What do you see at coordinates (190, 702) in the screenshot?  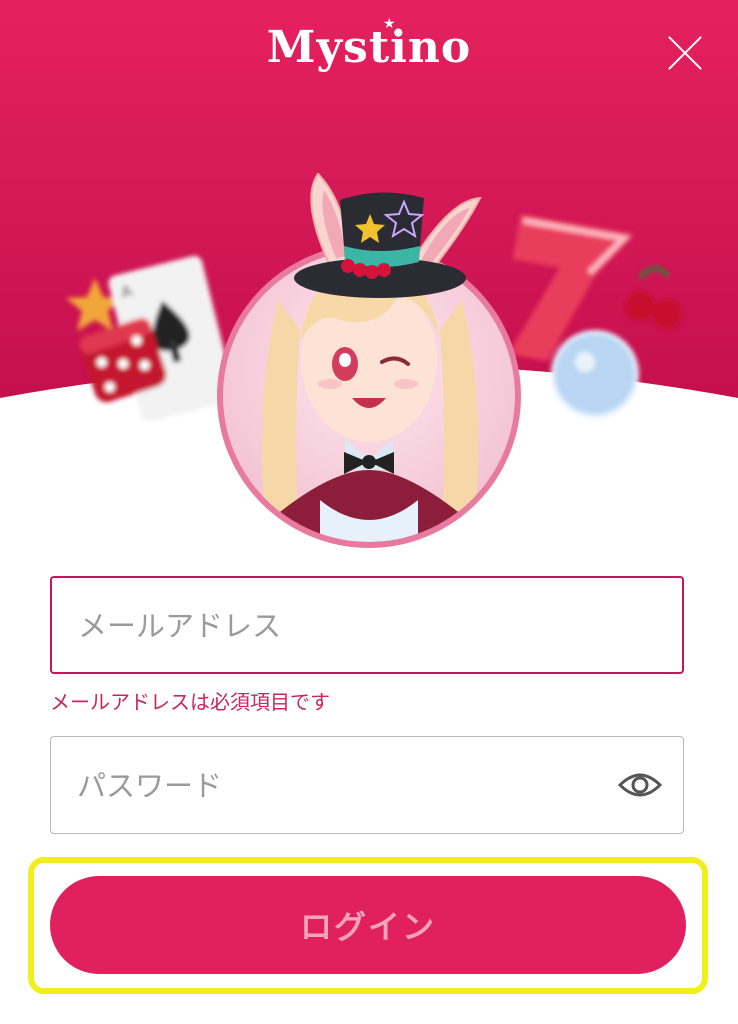 I see `email-error-message: メールアドレスは必須項目です` at bounding box center [190, 702].